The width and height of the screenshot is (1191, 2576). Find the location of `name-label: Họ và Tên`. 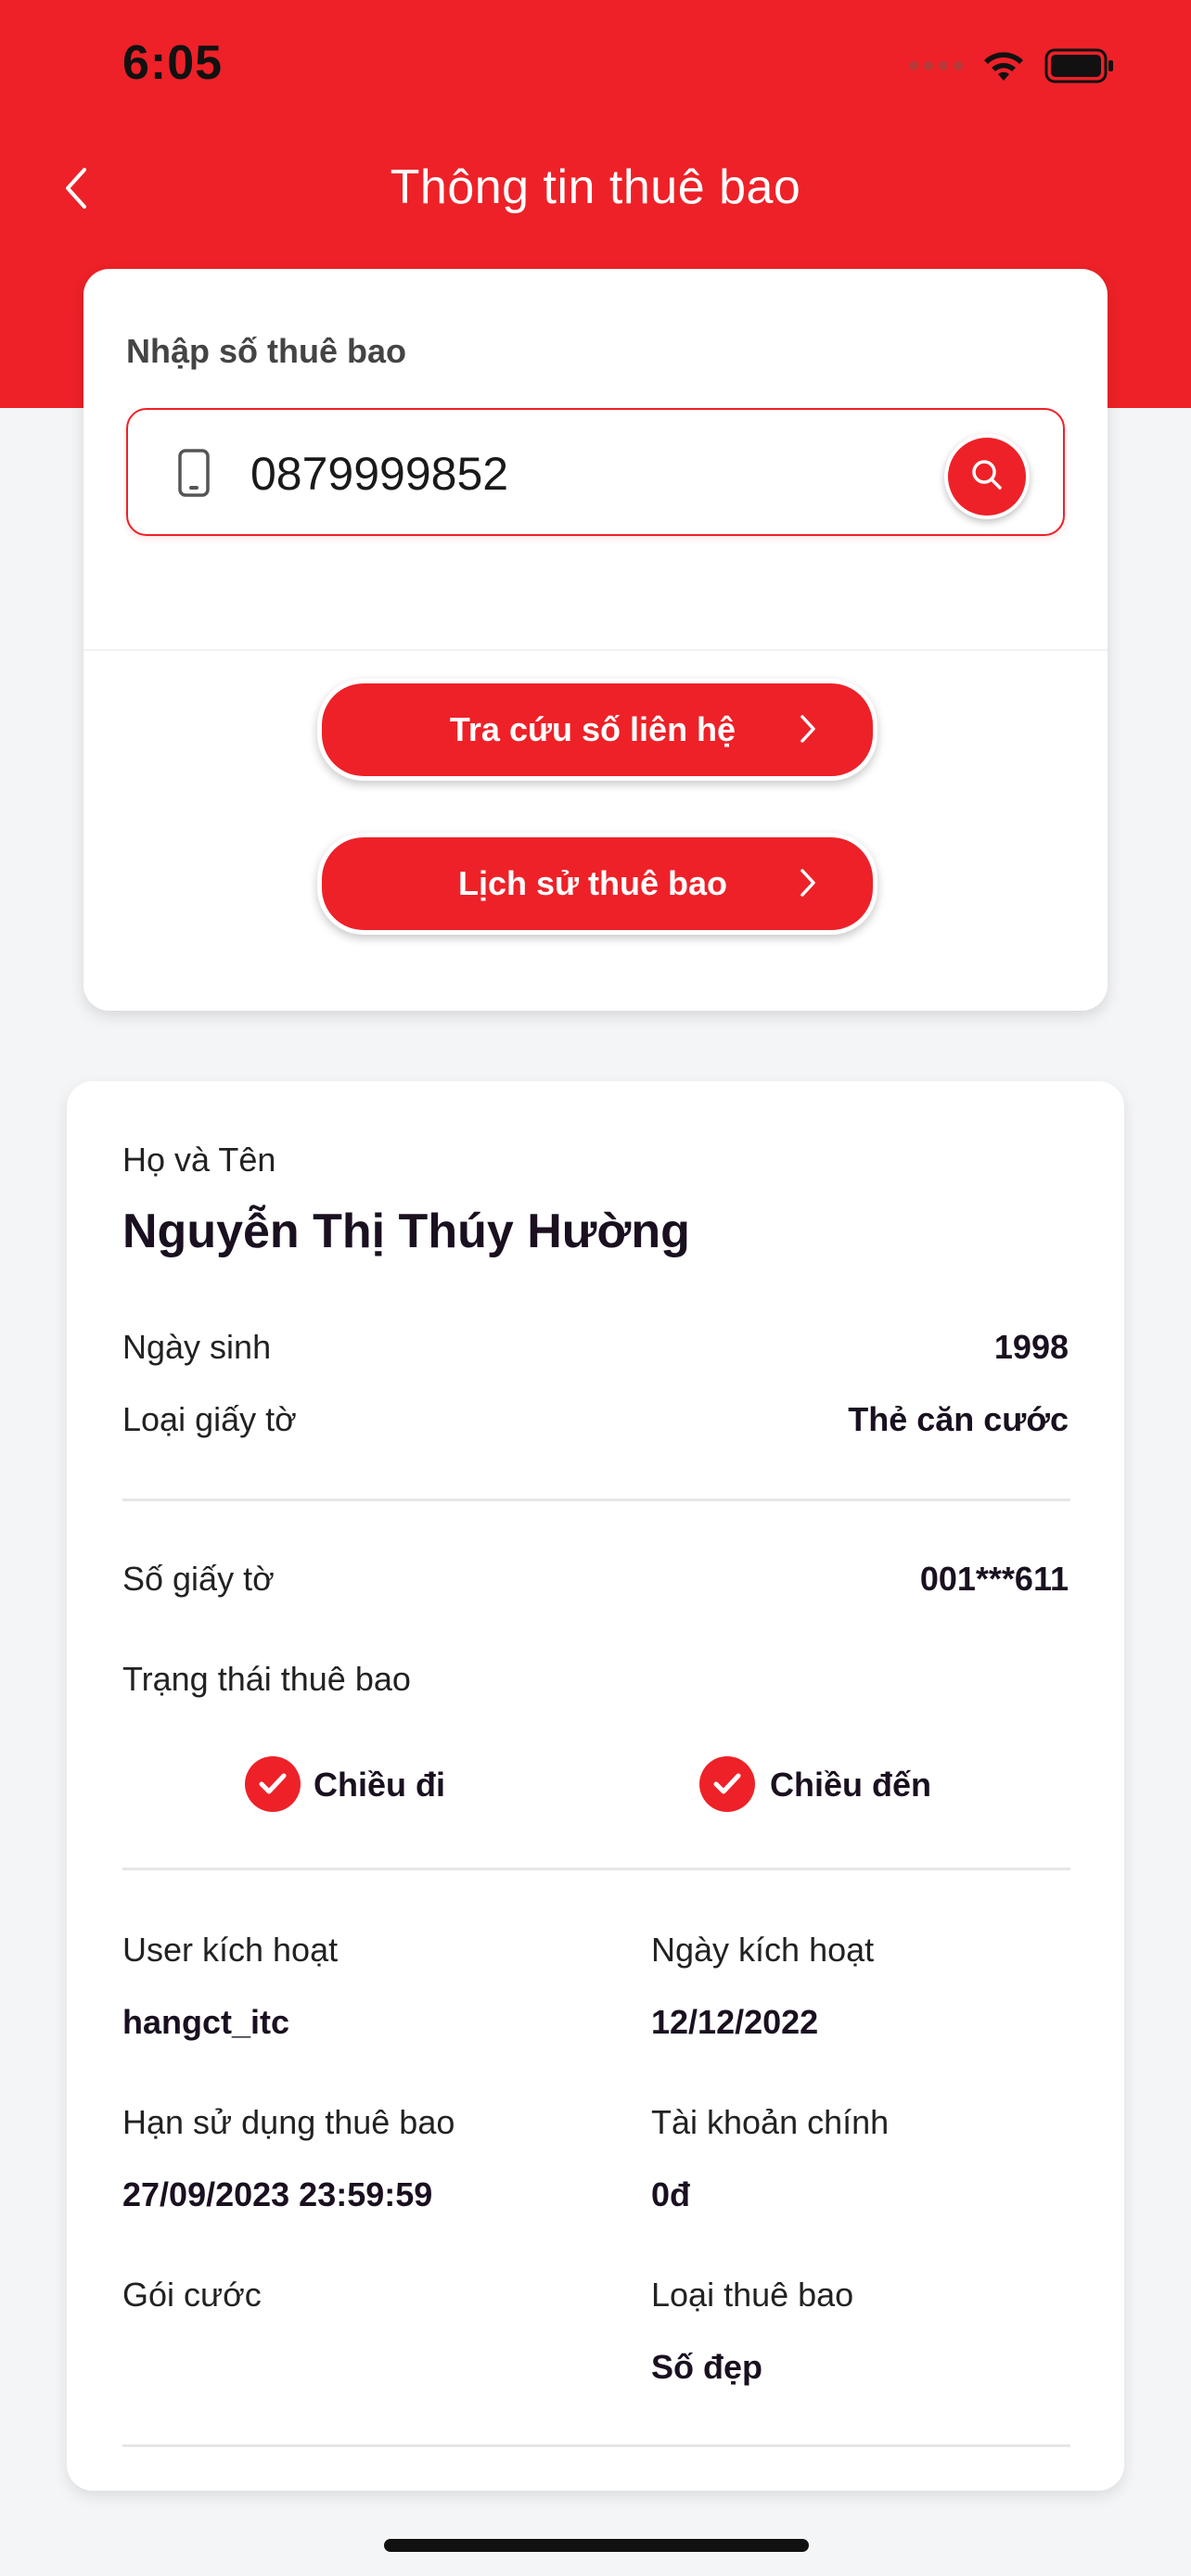

name-label: Họ và Tên is located at coordinates (199, 1160).